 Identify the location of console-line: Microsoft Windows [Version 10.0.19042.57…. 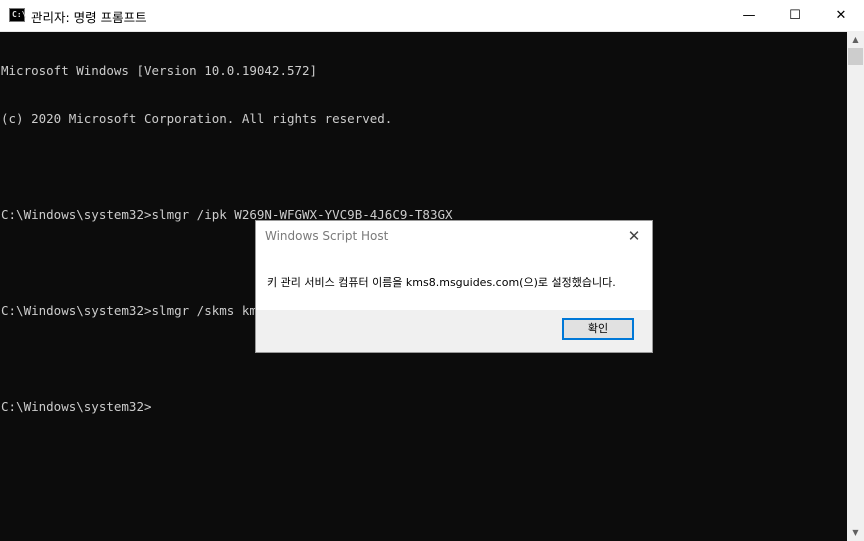
(159, 70).